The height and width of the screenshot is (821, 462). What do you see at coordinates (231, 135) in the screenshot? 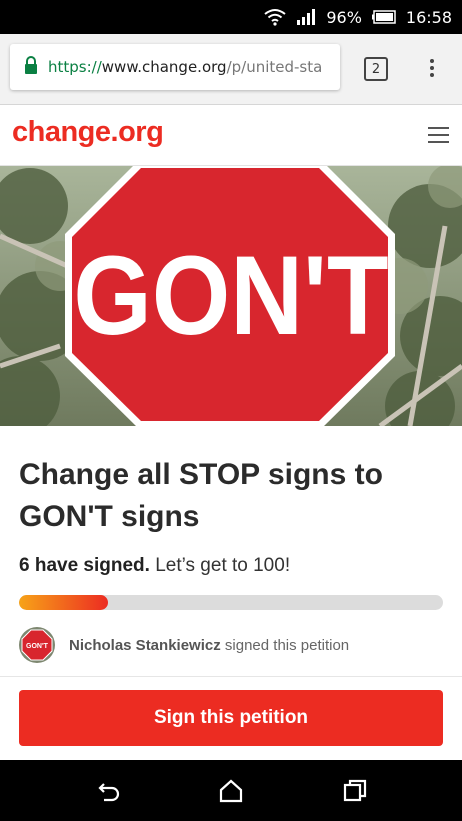
I see `site-header: change.org` at bounding box center [231, 135].